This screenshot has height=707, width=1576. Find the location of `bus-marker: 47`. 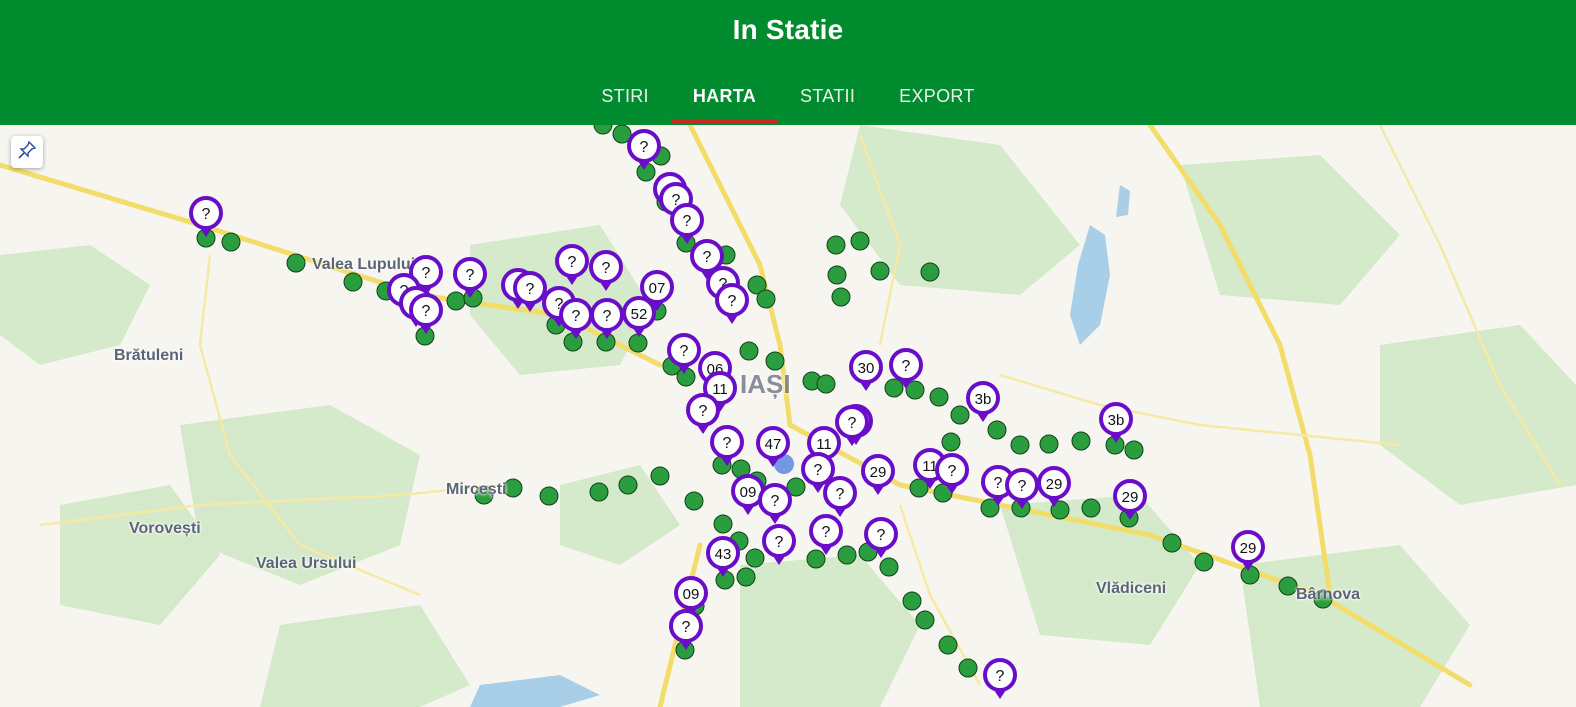

bus-marker: 47 is located at coordinates (773, 446).